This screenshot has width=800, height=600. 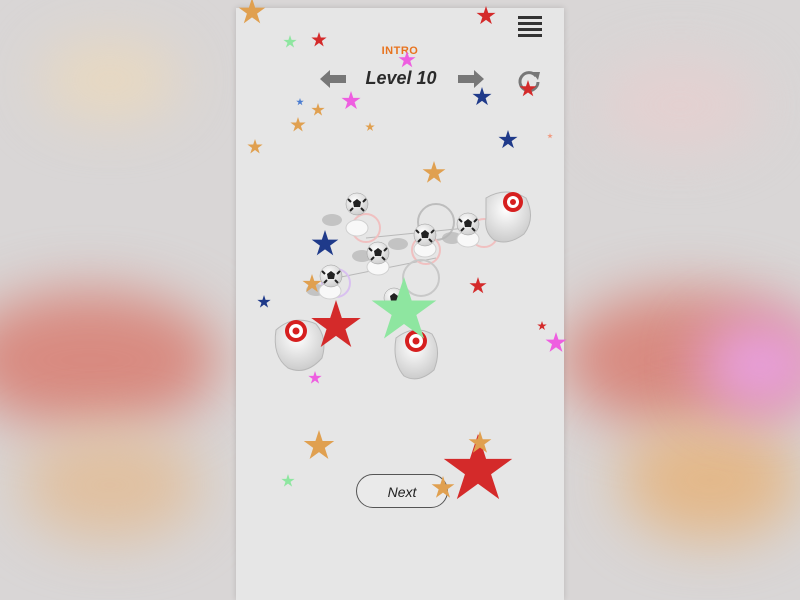 What do you see at coordinates (401, 78) in the screenshot?
I see `level-title: Level 10` at bounding box center [401, 78].